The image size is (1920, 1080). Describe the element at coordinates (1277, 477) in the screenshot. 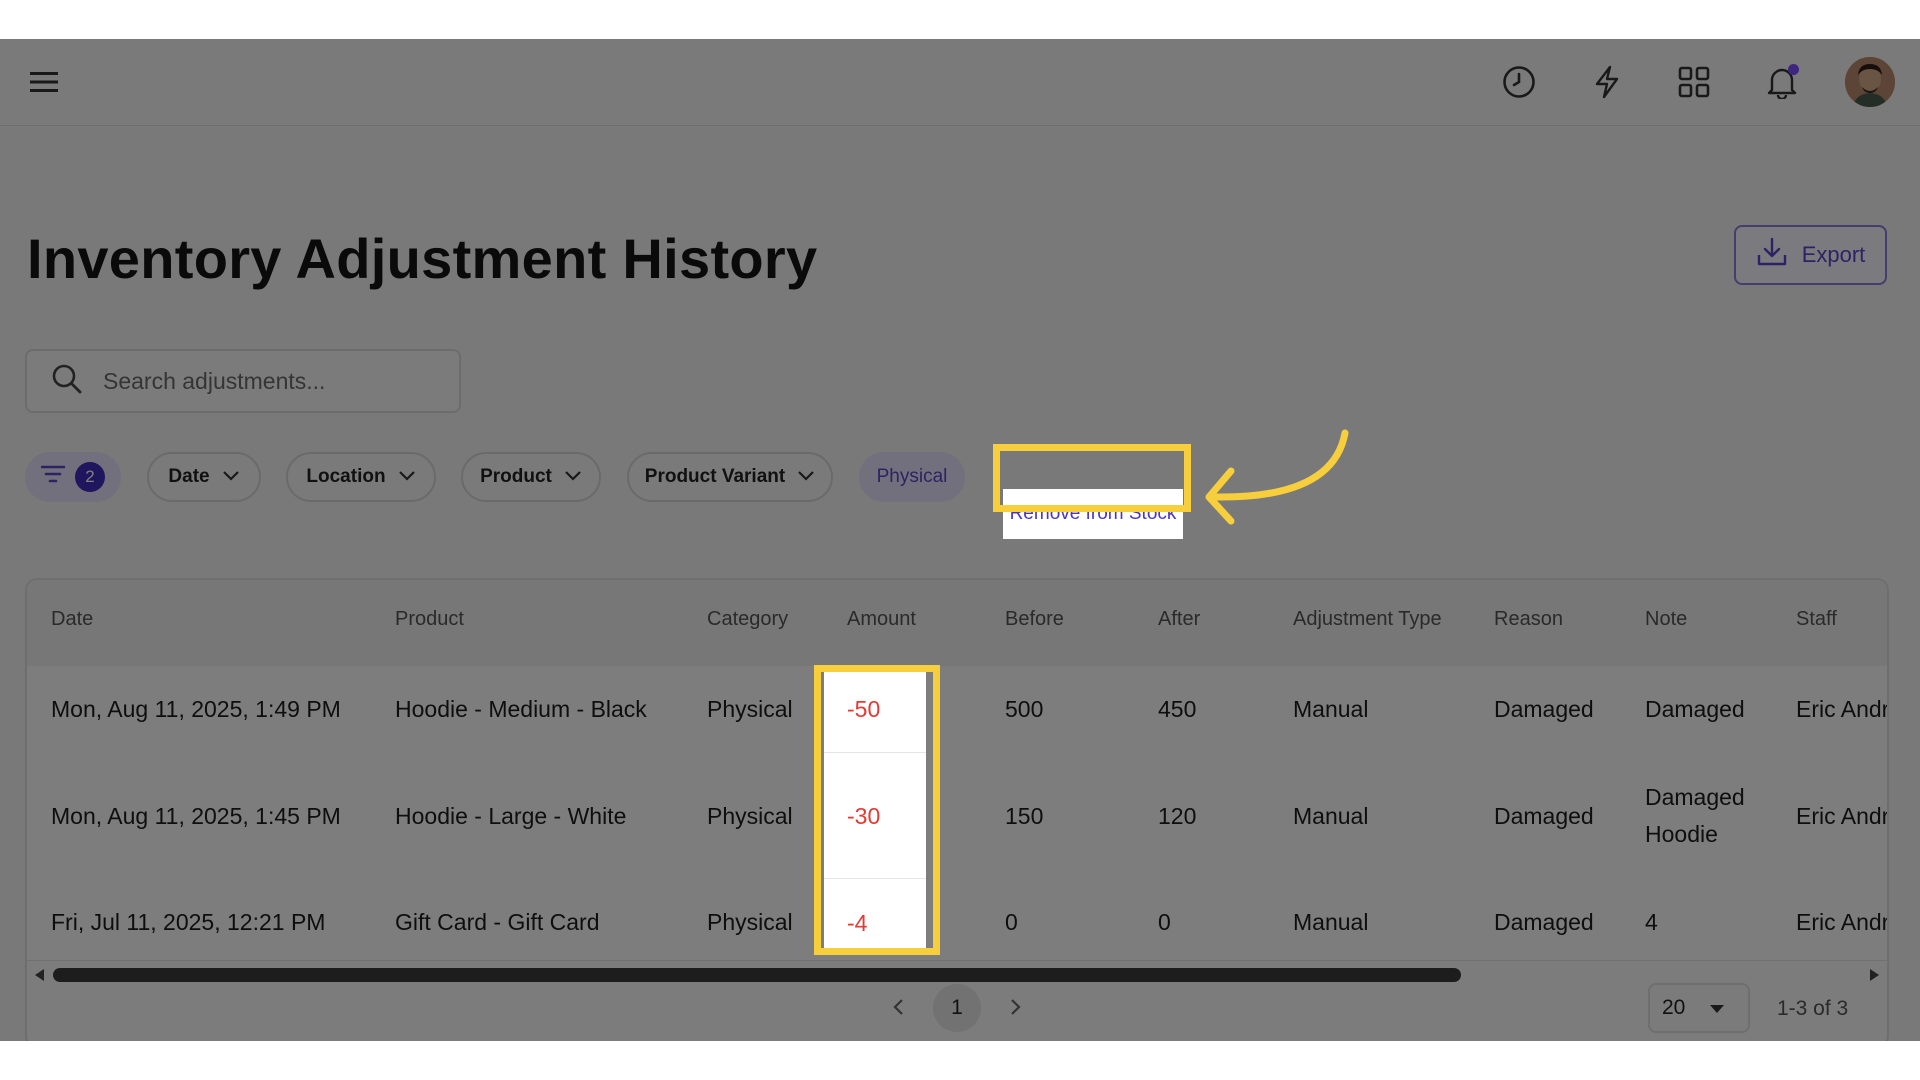

I see `callout-arrow-icon` at that location.